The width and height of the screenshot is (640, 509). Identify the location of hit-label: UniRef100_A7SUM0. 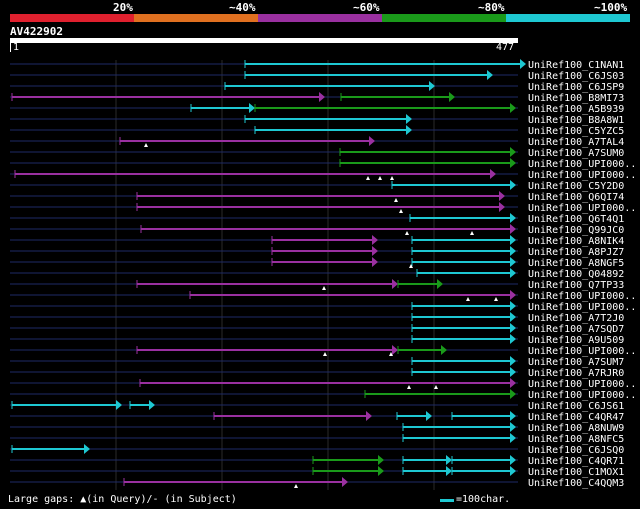
(576, 153).